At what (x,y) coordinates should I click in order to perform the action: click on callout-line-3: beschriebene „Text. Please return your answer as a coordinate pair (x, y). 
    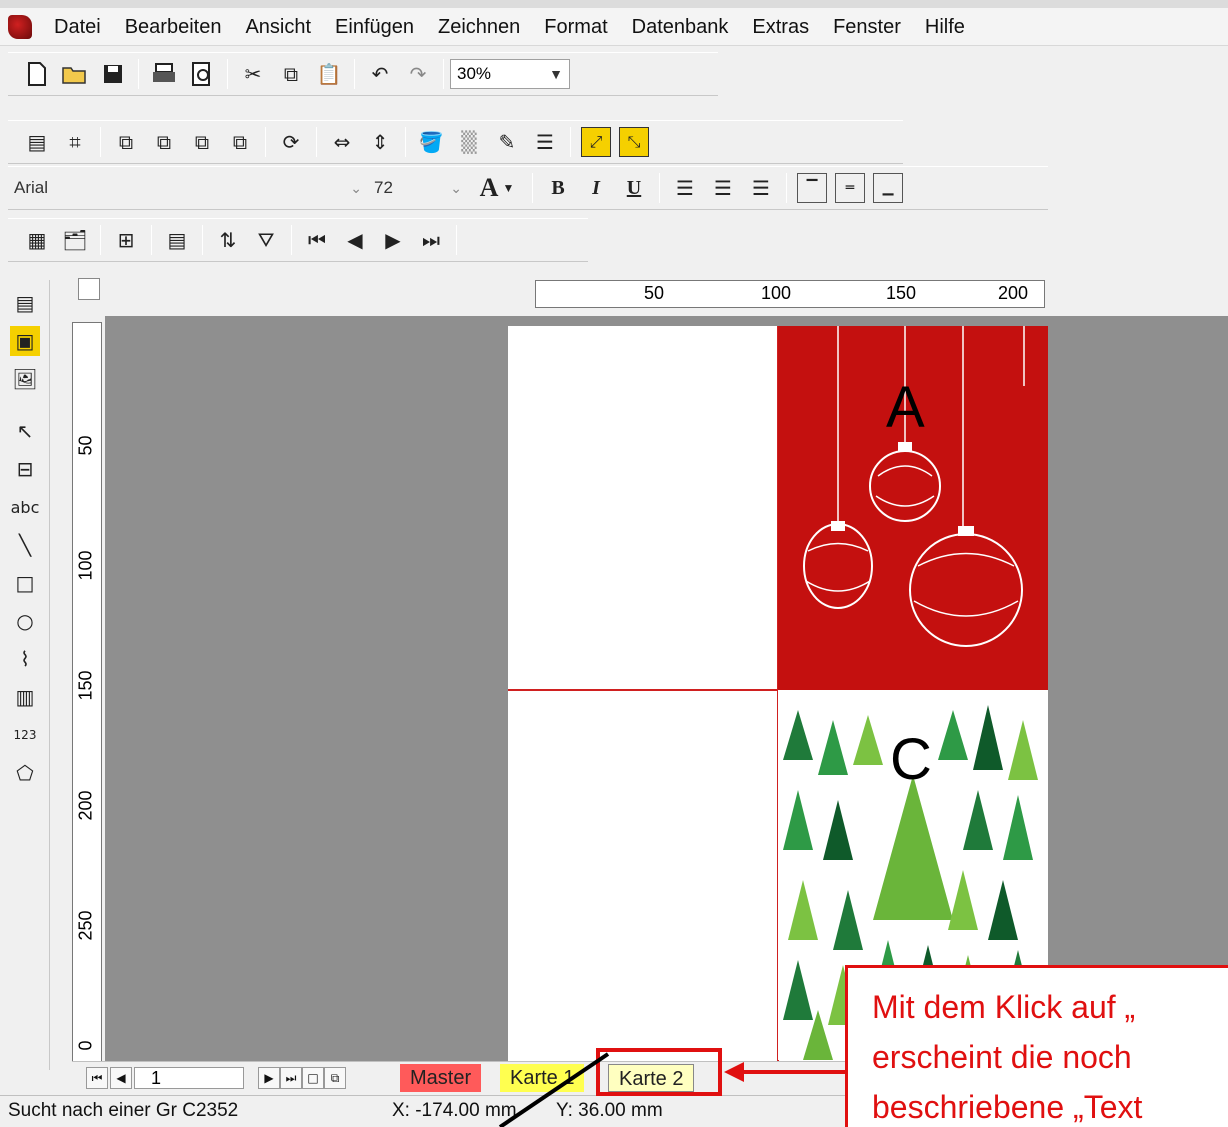
    Looking at the image, I should click on (1007, 1107).